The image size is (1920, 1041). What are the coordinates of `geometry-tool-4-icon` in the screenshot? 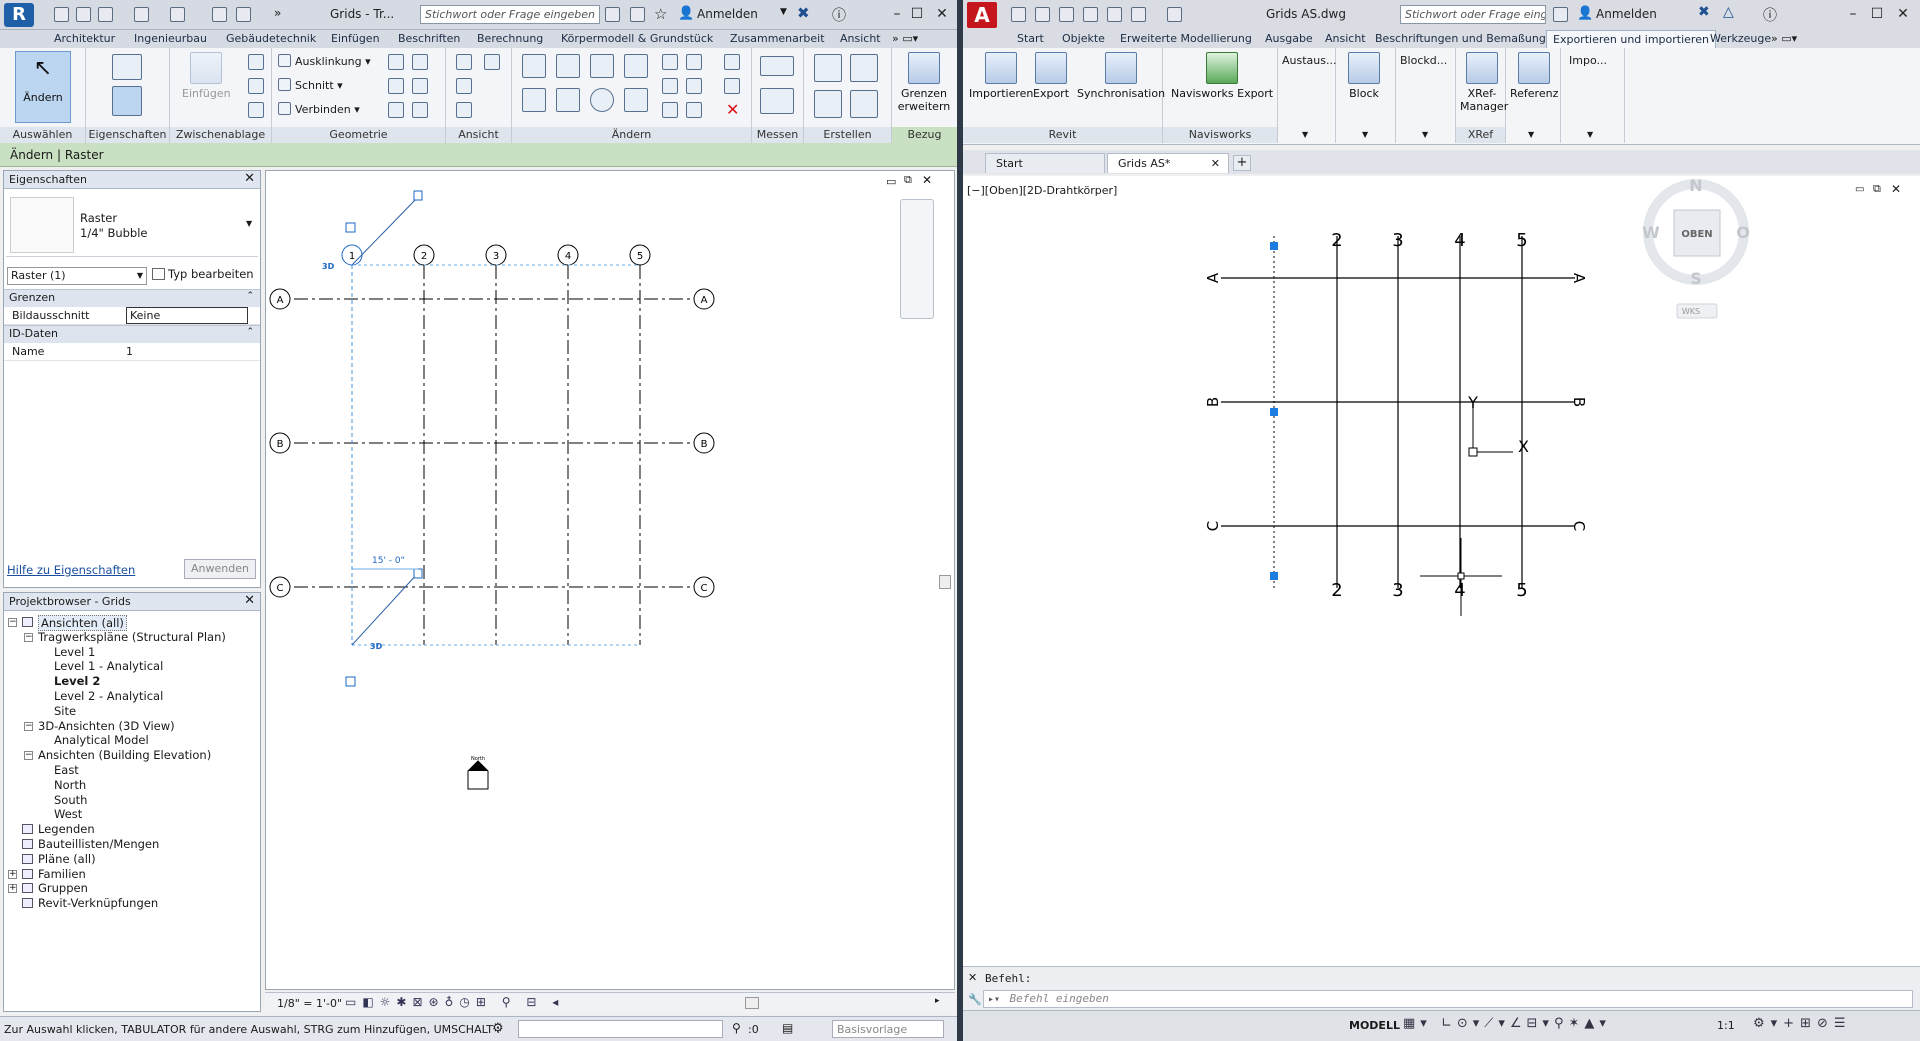 It's located at (420, 86).